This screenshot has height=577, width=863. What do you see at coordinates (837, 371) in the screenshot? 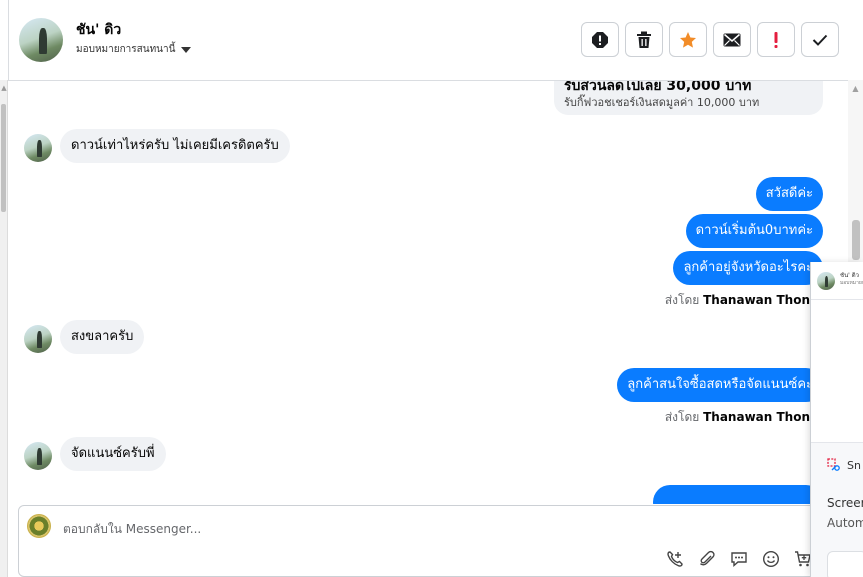
I see `overlay-body` at bounding box center [837, 371].